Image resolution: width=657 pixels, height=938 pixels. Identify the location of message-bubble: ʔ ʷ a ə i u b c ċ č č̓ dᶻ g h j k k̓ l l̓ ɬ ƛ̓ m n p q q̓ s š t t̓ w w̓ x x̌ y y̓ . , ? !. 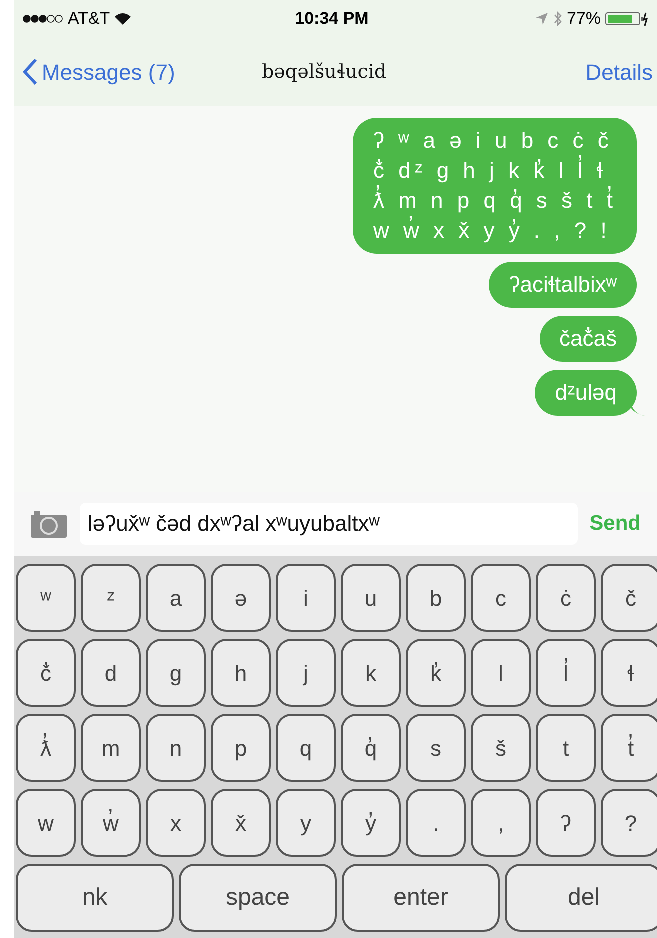
(495, 186).